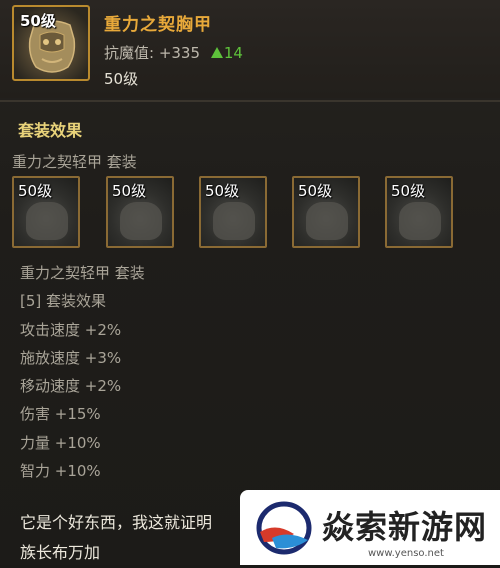 This screenshot has width=500, height=568. What do you see at coordinates (250, 101) in the screenshot?
I see `divider` at bounding box center [250, 101].